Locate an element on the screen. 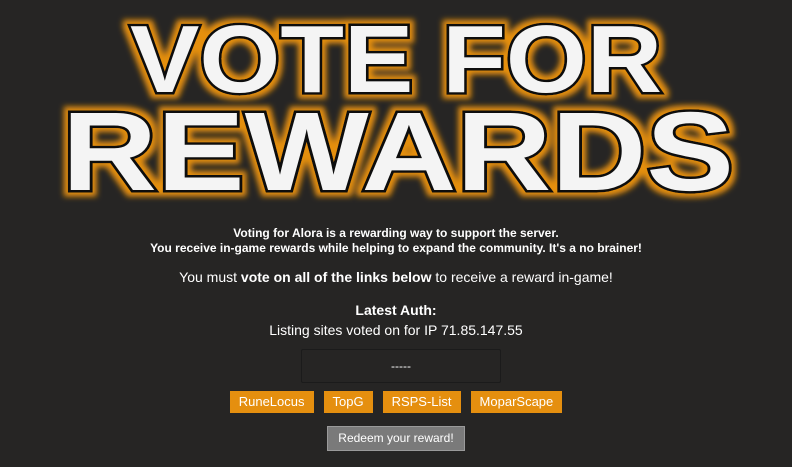  auth-status-box: ----- is located at coordinates (401, 366).